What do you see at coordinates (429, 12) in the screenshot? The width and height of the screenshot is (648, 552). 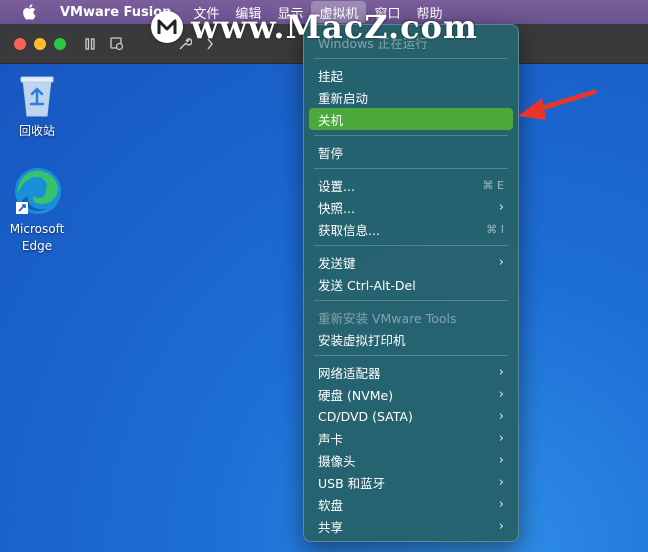 I see `menubar-help: 帮助` at bounding box center [429, 12].